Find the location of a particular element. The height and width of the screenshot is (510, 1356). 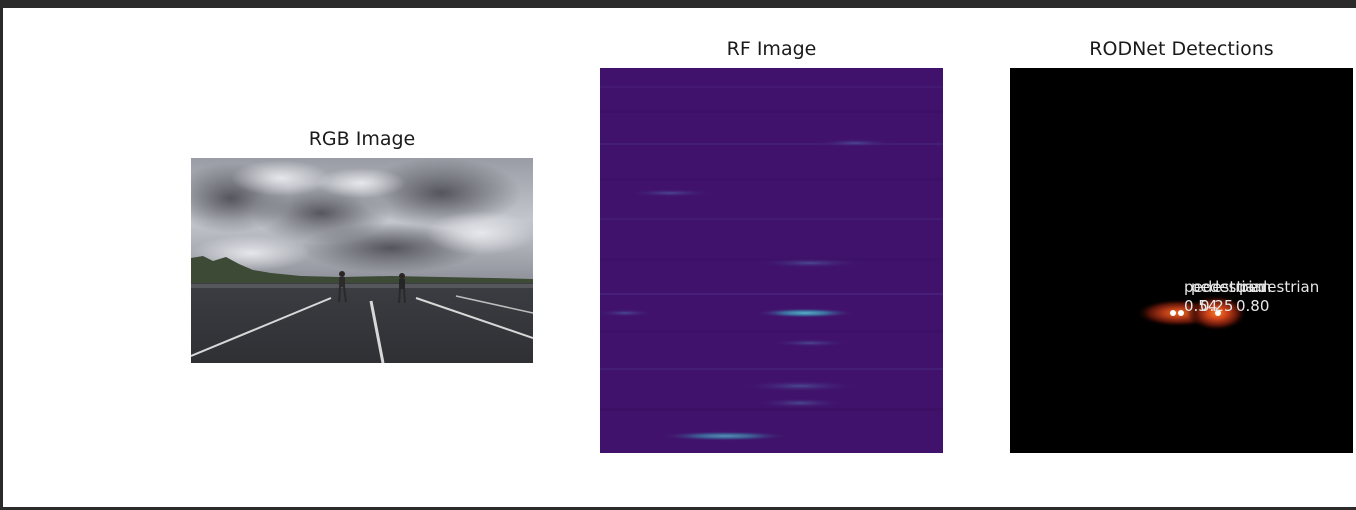

detection-label-2-score: 0.25 is located at coordinates (1217, 306).